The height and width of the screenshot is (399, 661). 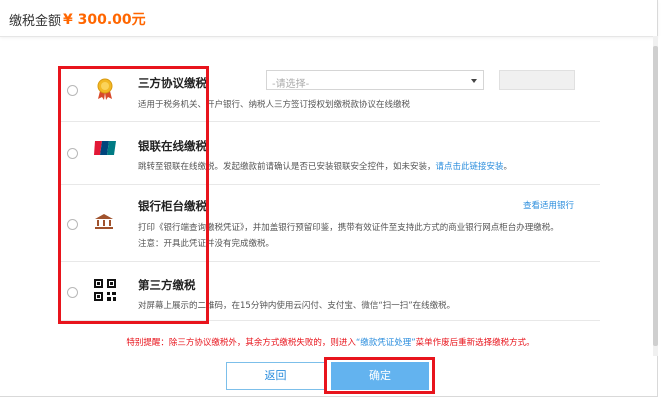 I want to click on medal-icon, so click(x=105, y=88).